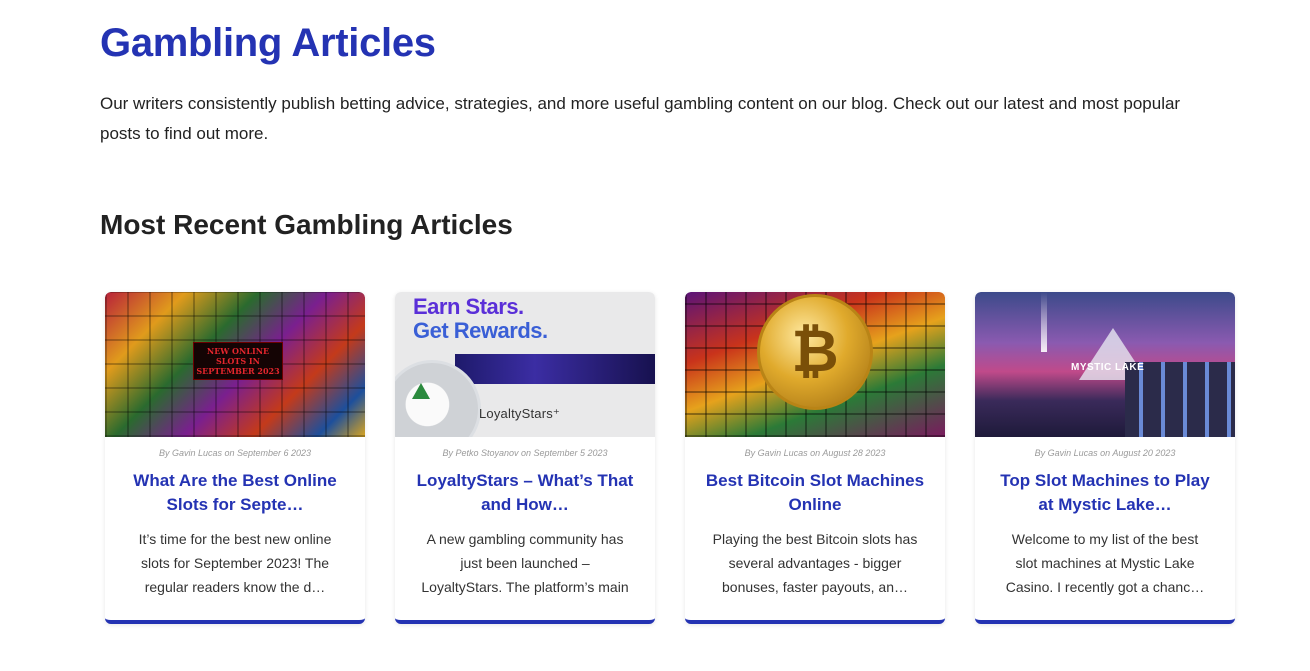 Image resolution: width=1310 pixels, height=671 pixels. Describe the element at coordinates (306, 224) in the screenshot. I see `section-title: Most Recent Gambling Articles` at that location.